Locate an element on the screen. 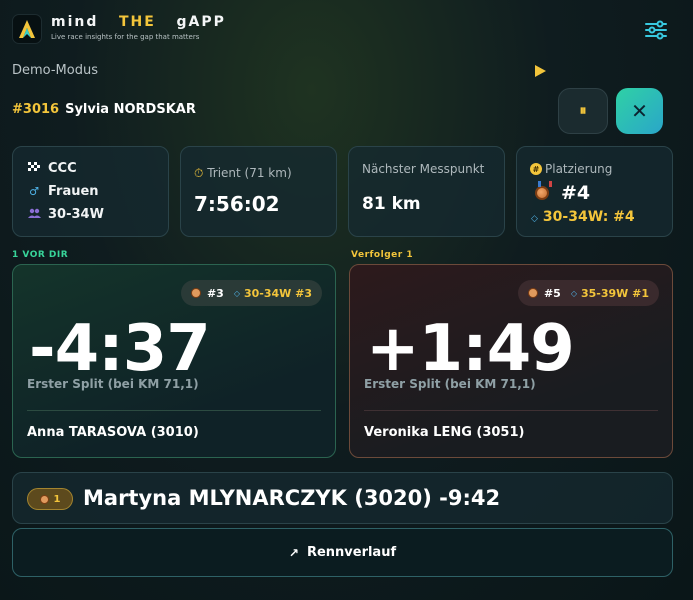  ahead-rank-pill: #3 ◇ 30-34W #3 is located at coordinates (251, 293).